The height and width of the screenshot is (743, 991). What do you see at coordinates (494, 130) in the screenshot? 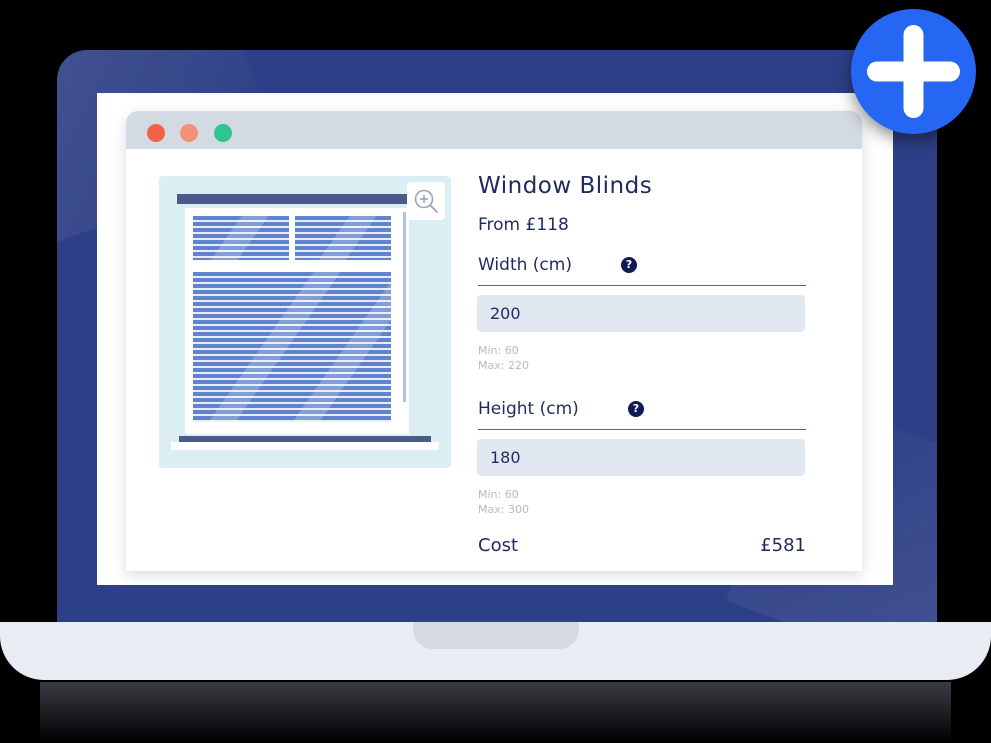
I see `window-titlebar` at bounding box center [494, 130].